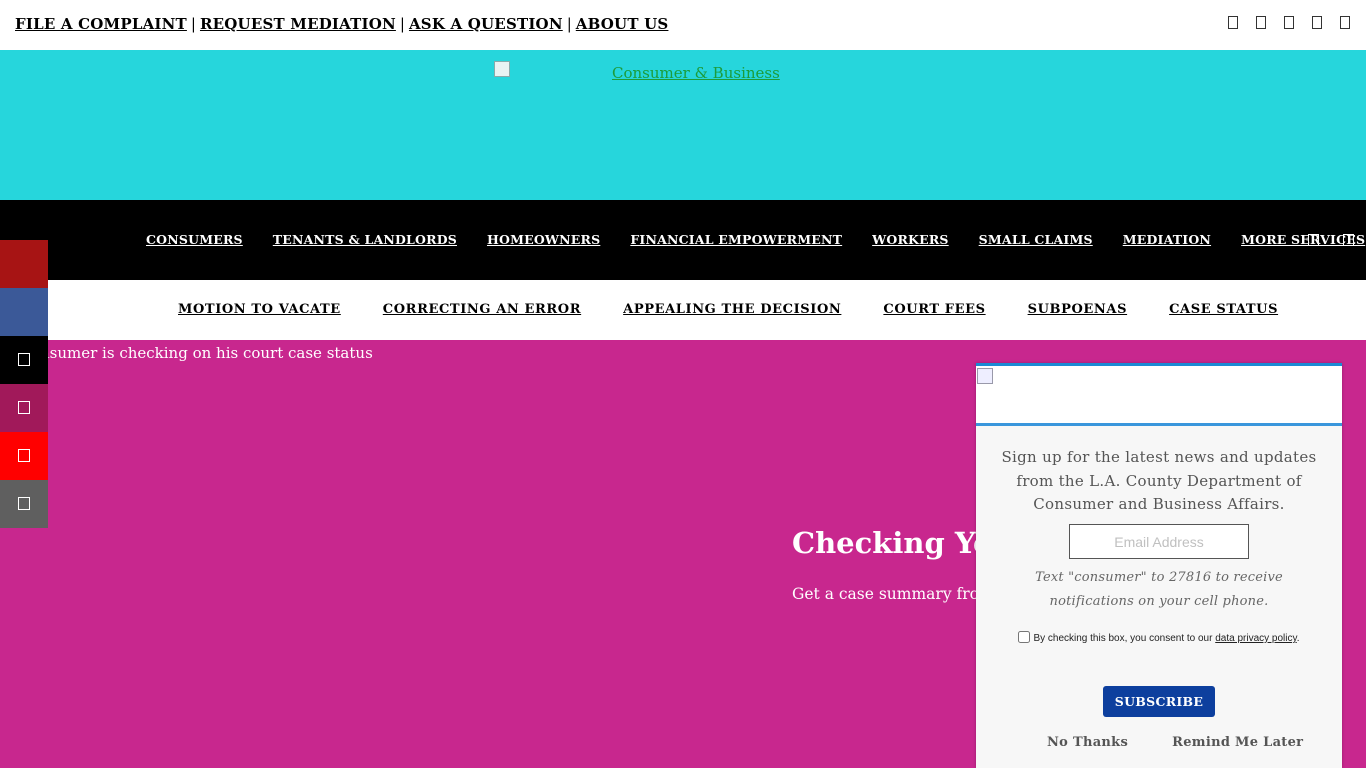 Image resolution: width=1366 pixels, height=768 pixels. What do you see at coordinates (1087, 742) in the screenshot?
I see `no-thanks-link: No Thanks` at bounding box center [1087, 742].